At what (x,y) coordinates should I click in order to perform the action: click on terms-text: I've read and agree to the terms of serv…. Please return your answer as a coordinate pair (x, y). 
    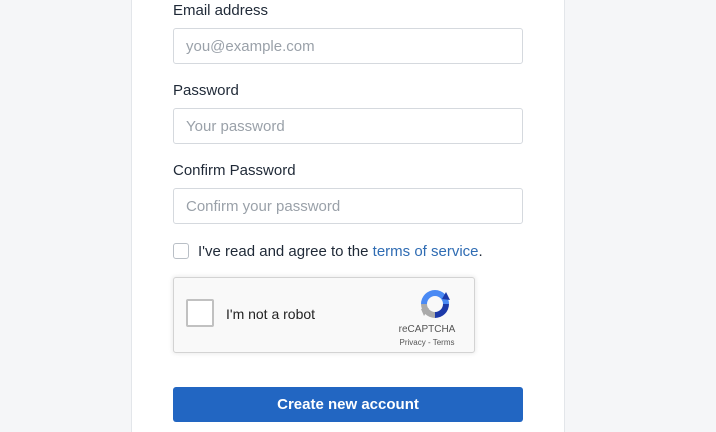
    Looking at the image, I should click on (340, 251).